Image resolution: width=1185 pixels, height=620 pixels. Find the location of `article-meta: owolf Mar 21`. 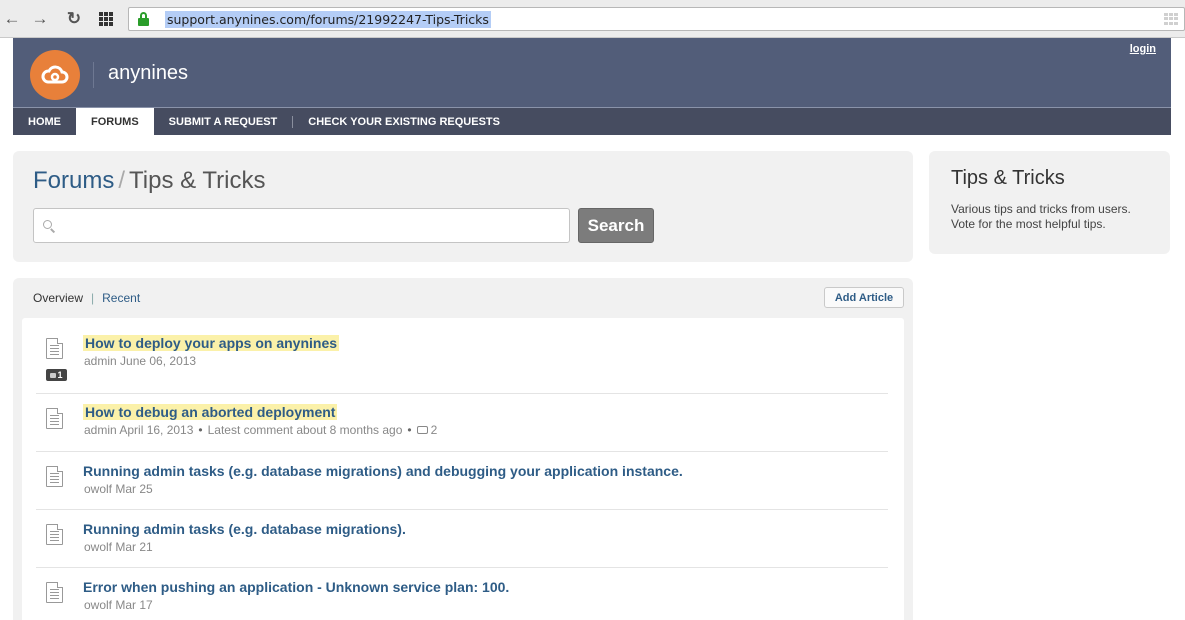

article-meta: owolf Mar 21 is located at coordinates (118, 547).